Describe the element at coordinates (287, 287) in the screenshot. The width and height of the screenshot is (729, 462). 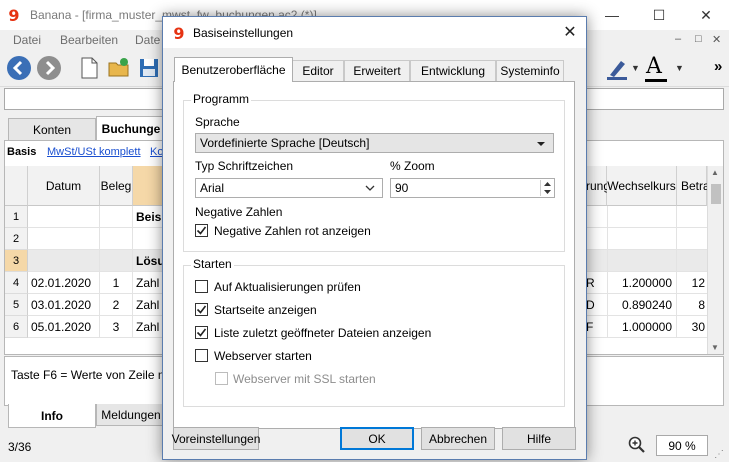
I see `updates-checkbox-label: Auf Aktualisierungen prüfen` at that location.